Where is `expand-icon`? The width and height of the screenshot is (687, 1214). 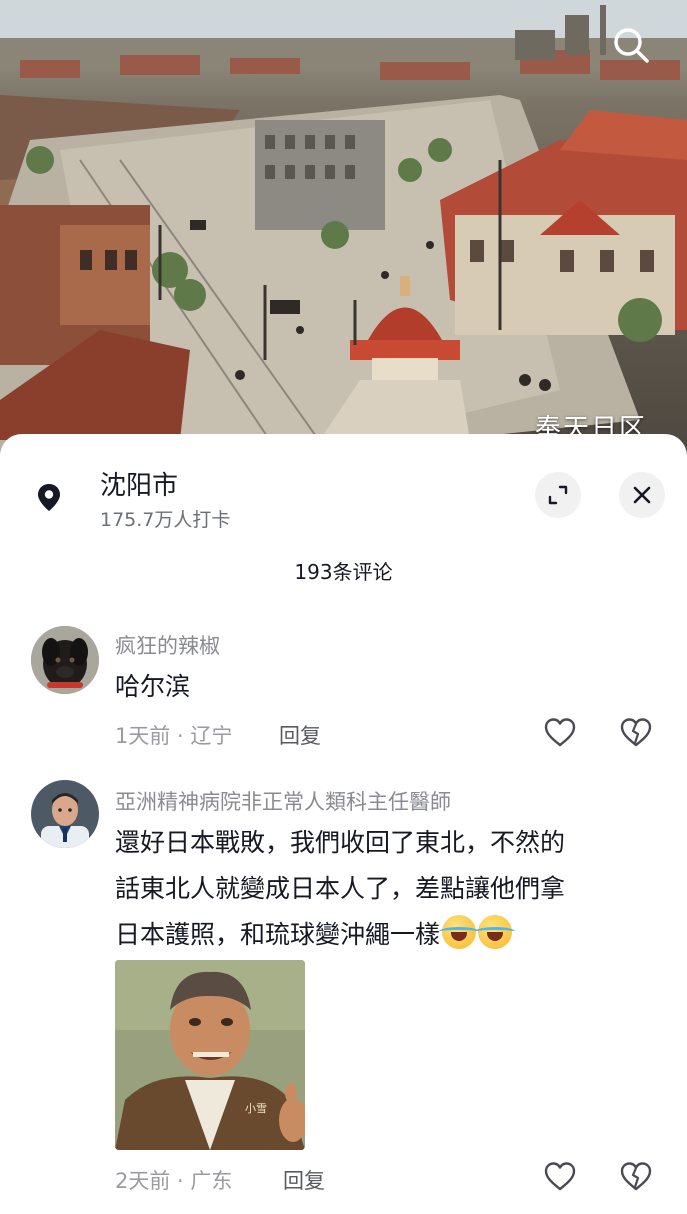
expand-icon is located at coordinates (558, 495).